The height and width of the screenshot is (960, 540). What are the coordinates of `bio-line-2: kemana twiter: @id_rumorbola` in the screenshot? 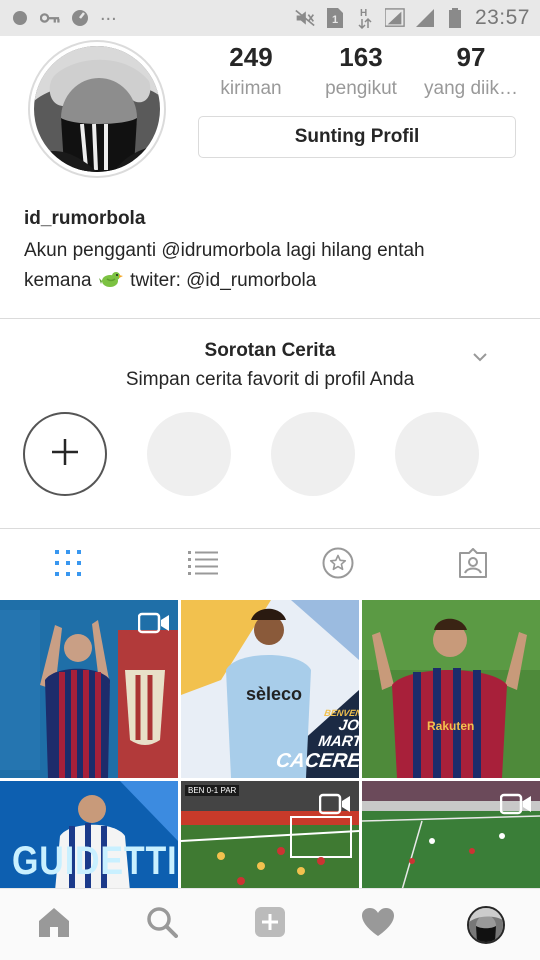 It's located at (274, 281).